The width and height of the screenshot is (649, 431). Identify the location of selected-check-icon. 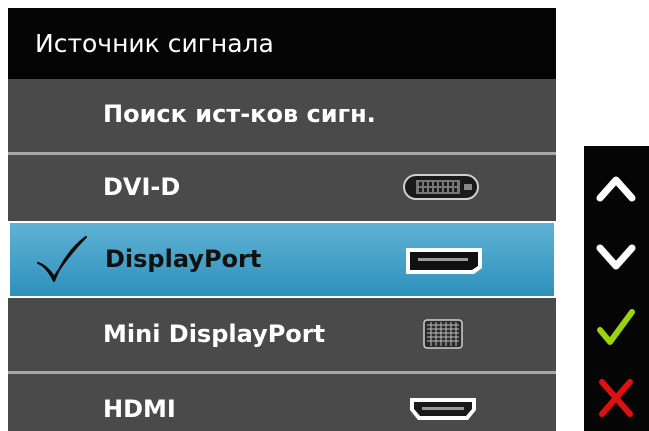
(62, 259).